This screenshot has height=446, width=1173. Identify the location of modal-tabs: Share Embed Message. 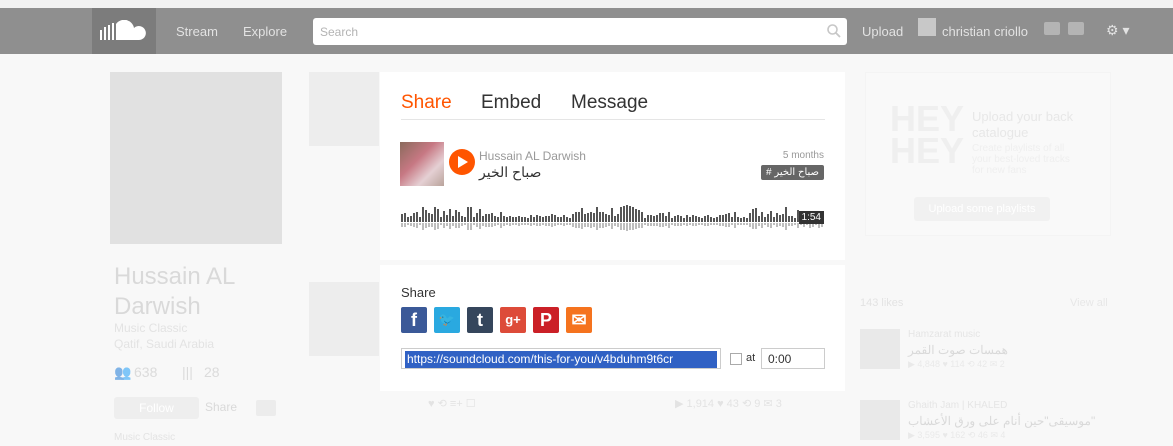
(613, 106).